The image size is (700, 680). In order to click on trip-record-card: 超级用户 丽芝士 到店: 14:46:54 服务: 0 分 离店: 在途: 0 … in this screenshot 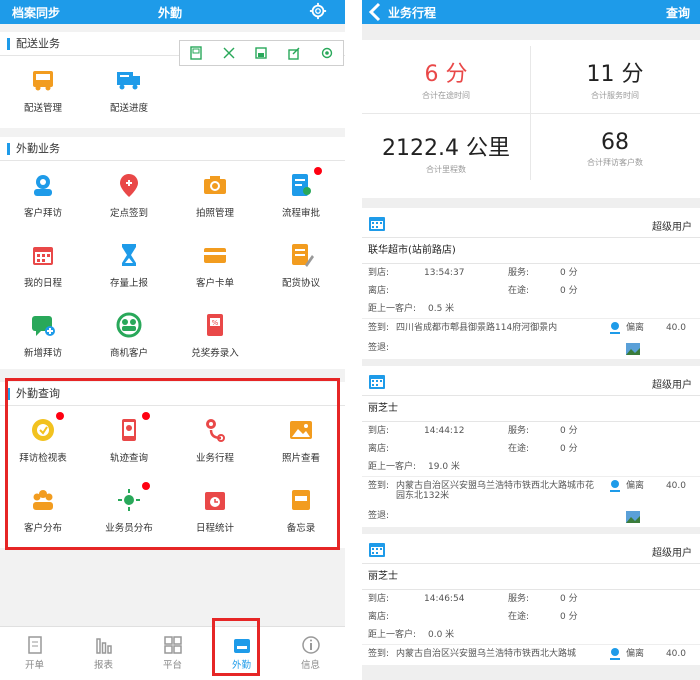, I will do `click(531, 599)`.